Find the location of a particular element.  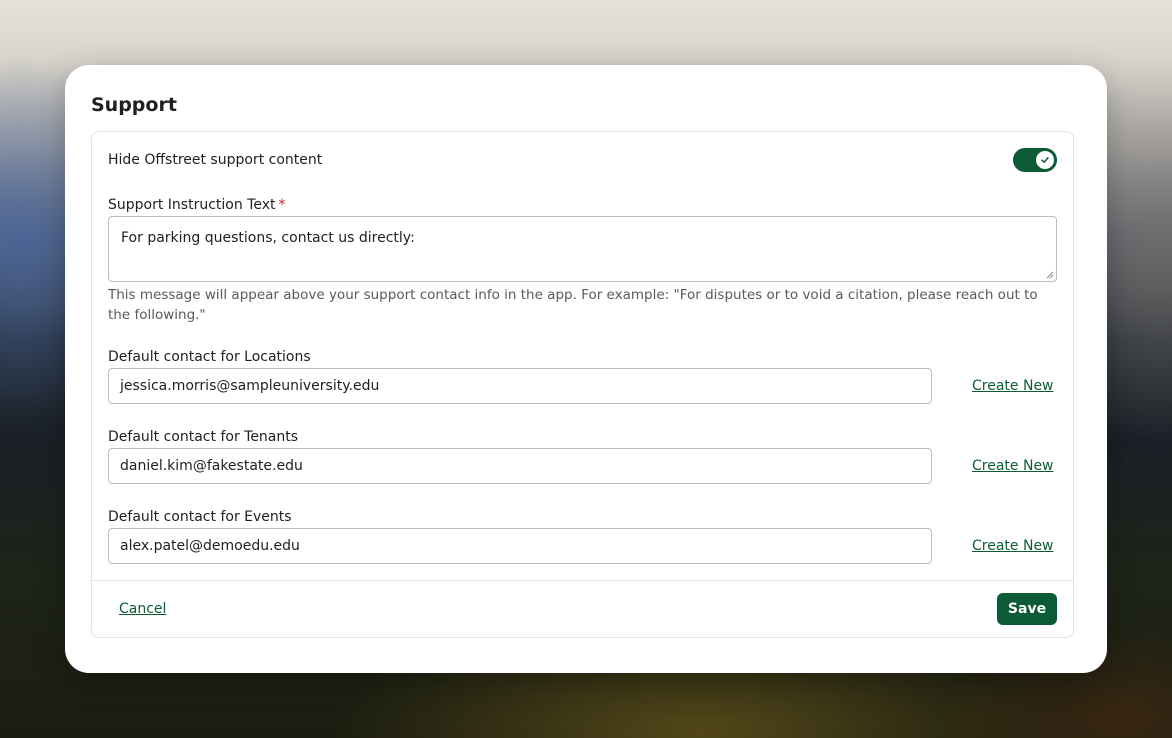

hide-support-content-toggle is located at coordinates (1035, 160).